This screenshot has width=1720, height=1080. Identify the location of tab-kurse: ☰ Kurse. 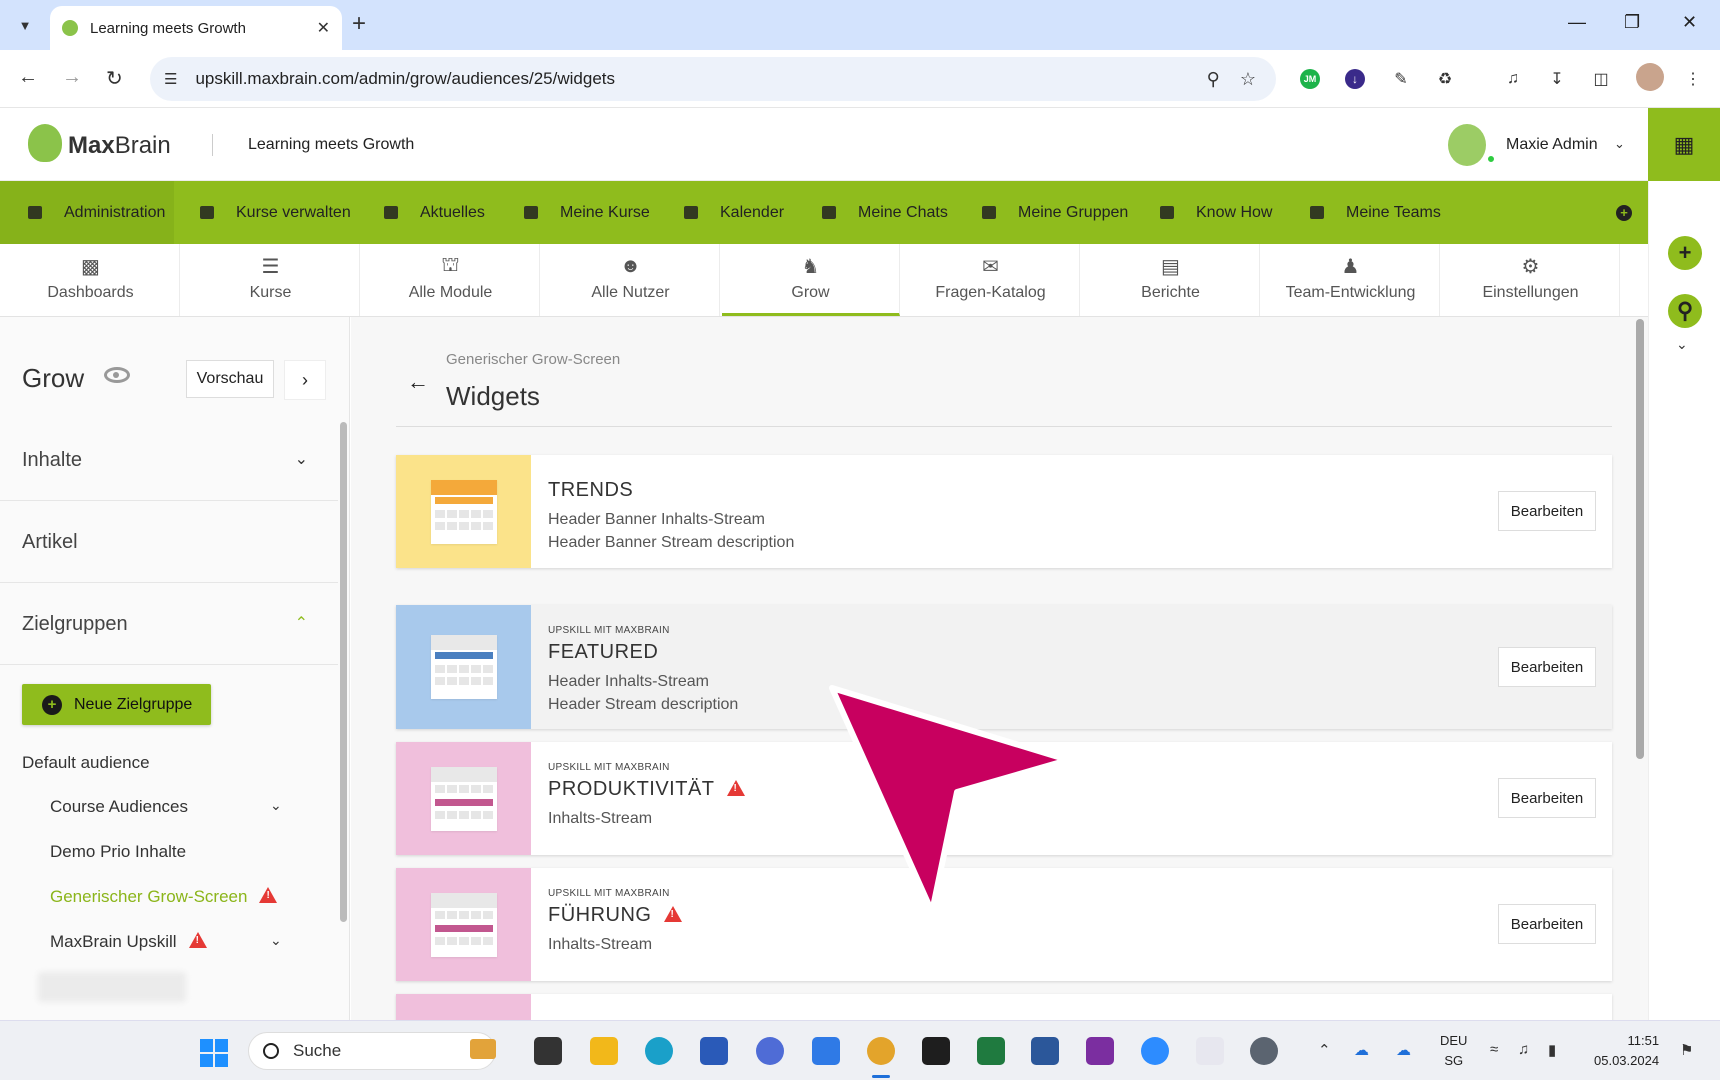
(271, 280).